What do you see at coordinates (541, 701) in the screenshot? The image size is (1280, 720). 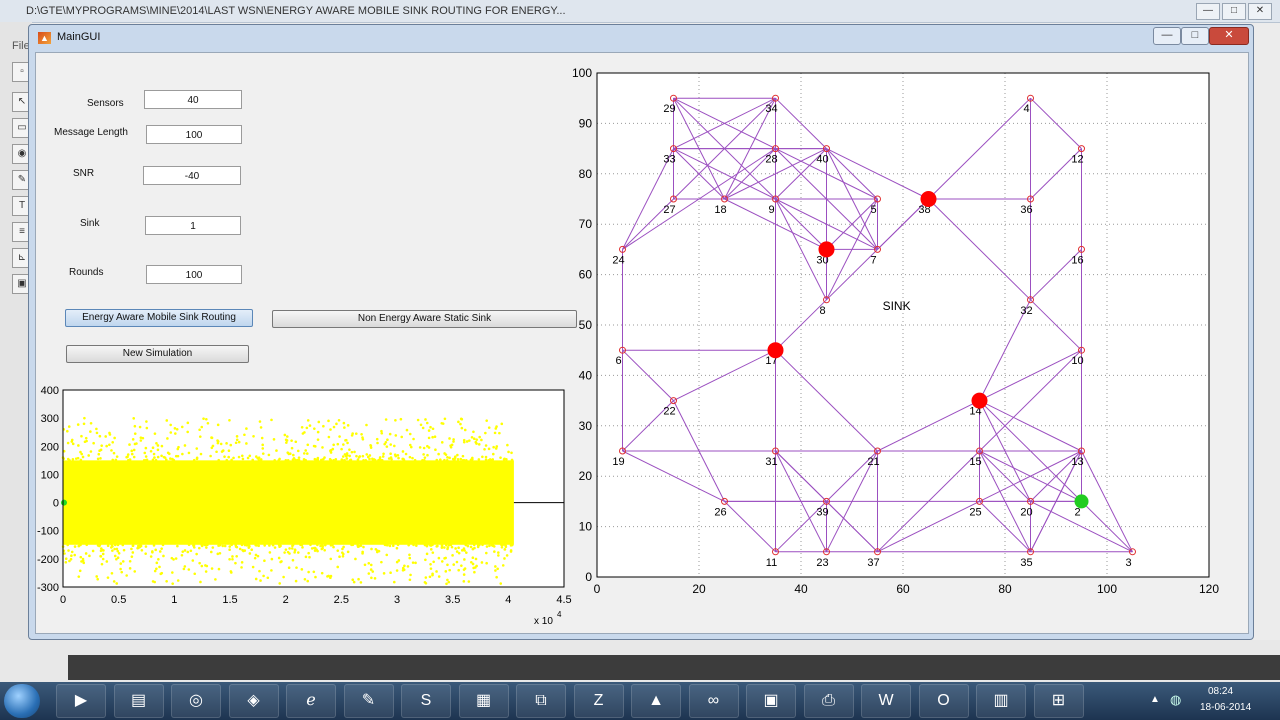 I see `network-taskbar-icon: ⧉` at bounding box center [541, 701].